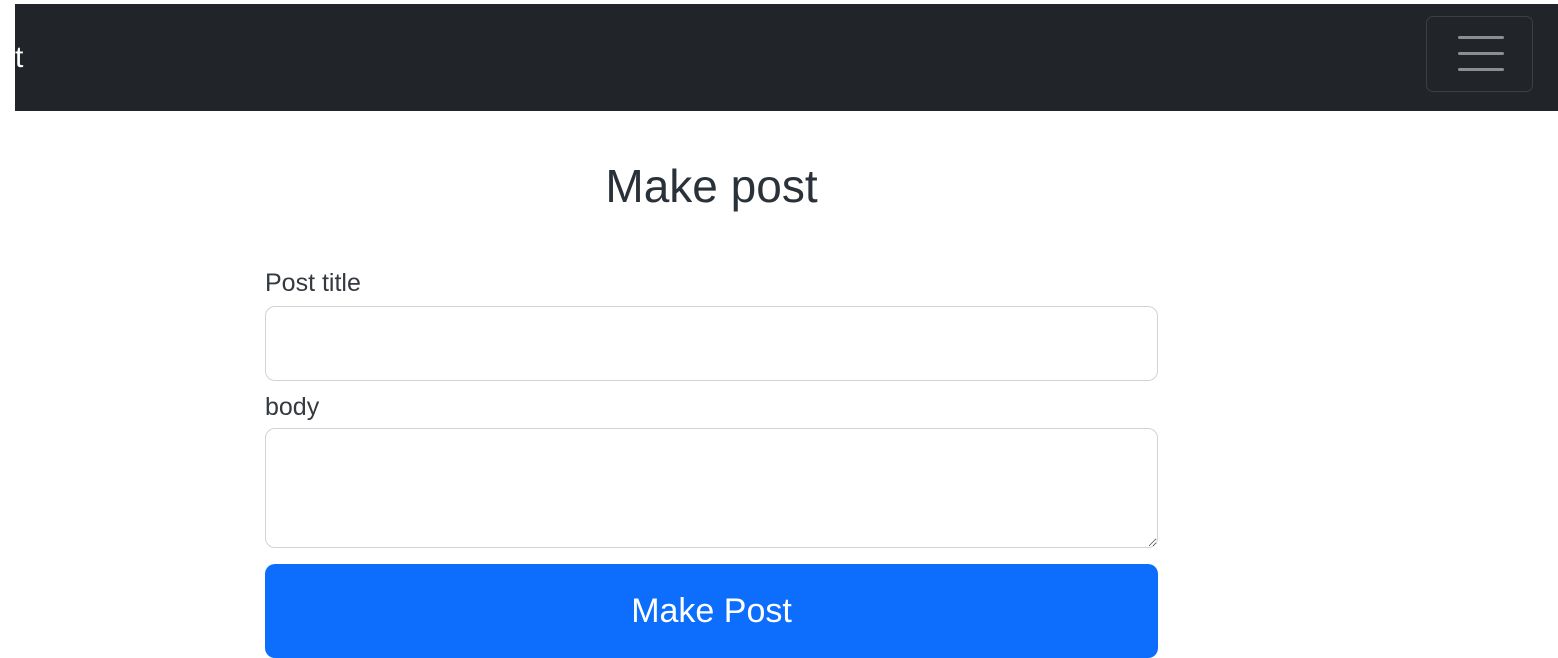 The width and height of the screenshot is (1558, 658). What do you see at coordinates (313, 283) in the screenshot?
I see `post-title-label: Post title` at bounding box center [313, 283].